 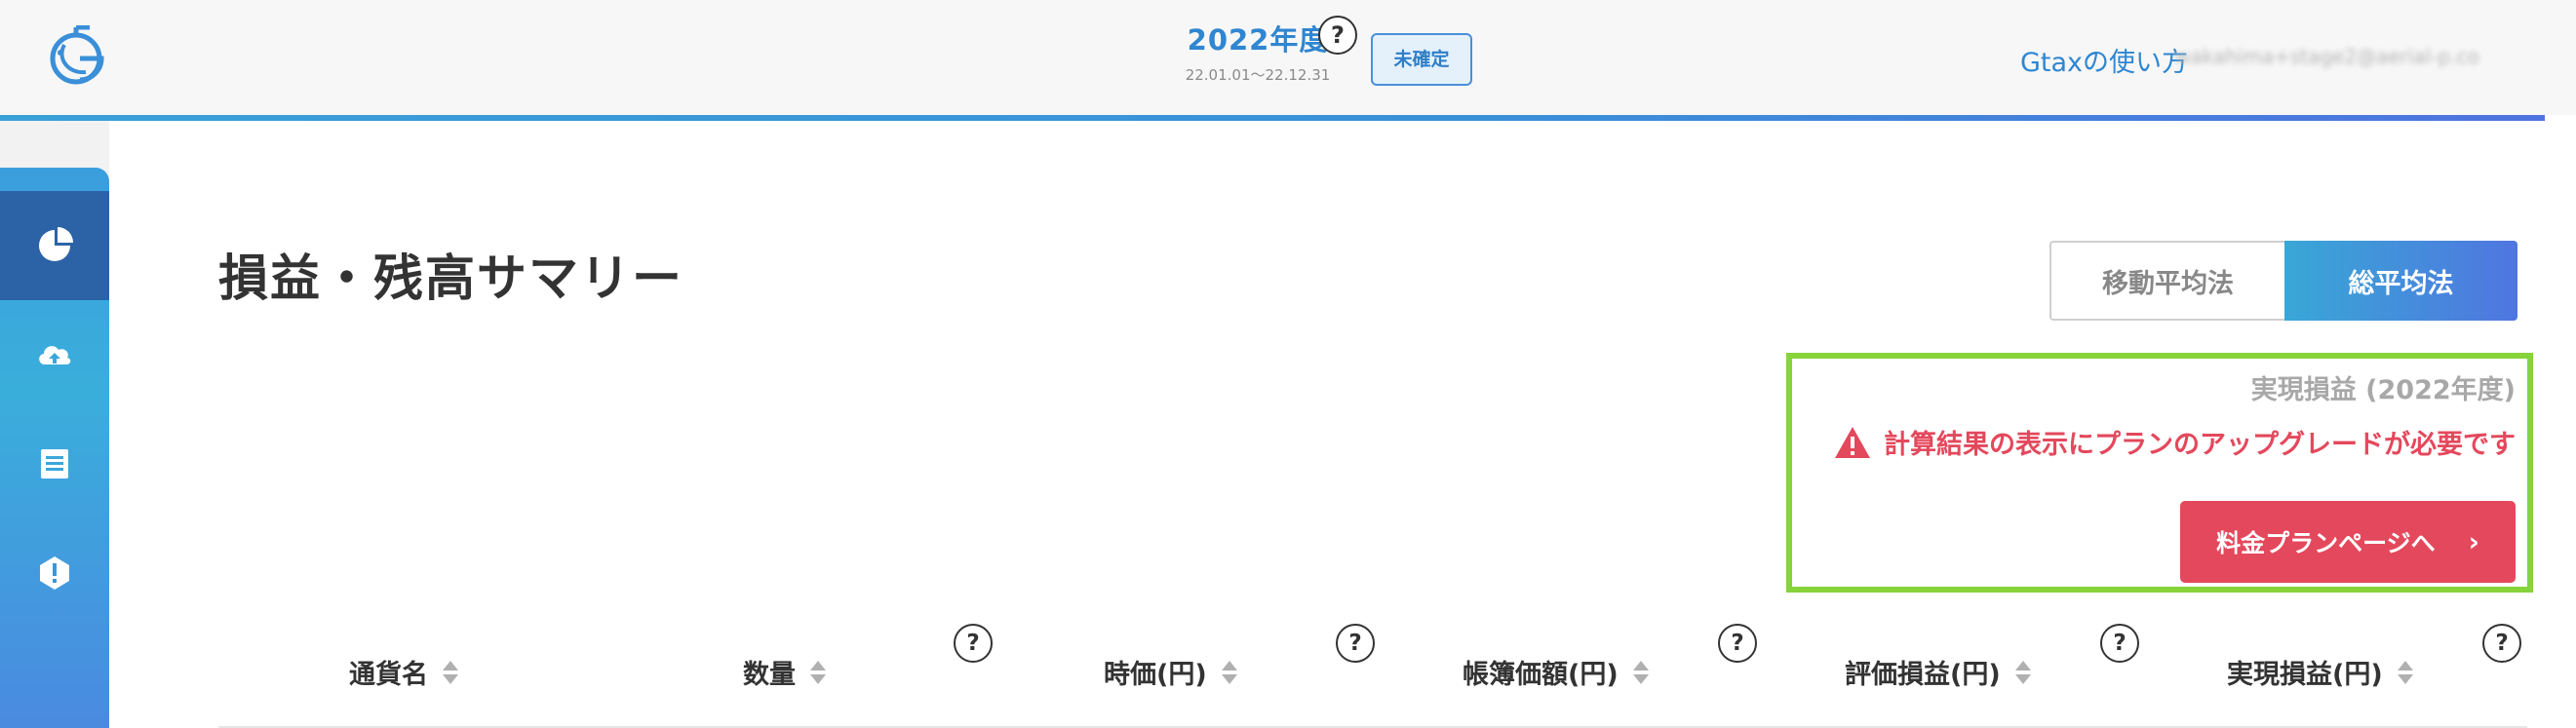 I want to click on chevron-right-icon: ›, so click(x=2473, y=541).